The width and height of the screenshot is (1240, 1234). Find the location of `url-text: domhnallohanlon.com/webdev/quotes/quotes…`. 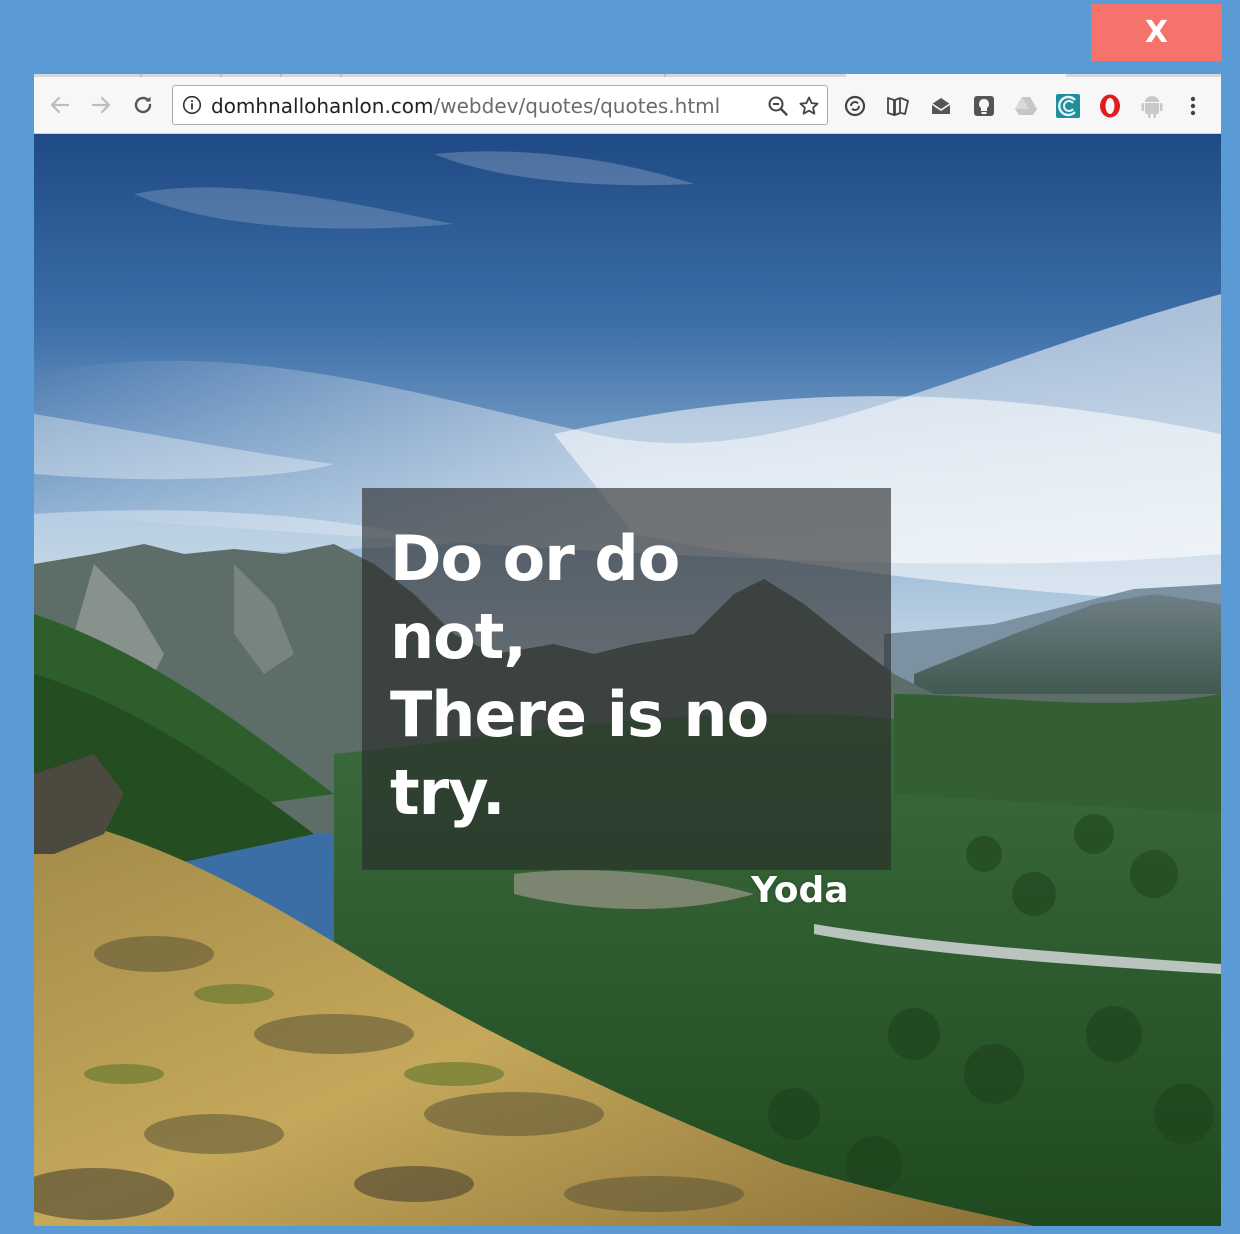

url-text: domhnallohanlon.com/webdev/quotes/quotes… is located at coordinates (465, 106).